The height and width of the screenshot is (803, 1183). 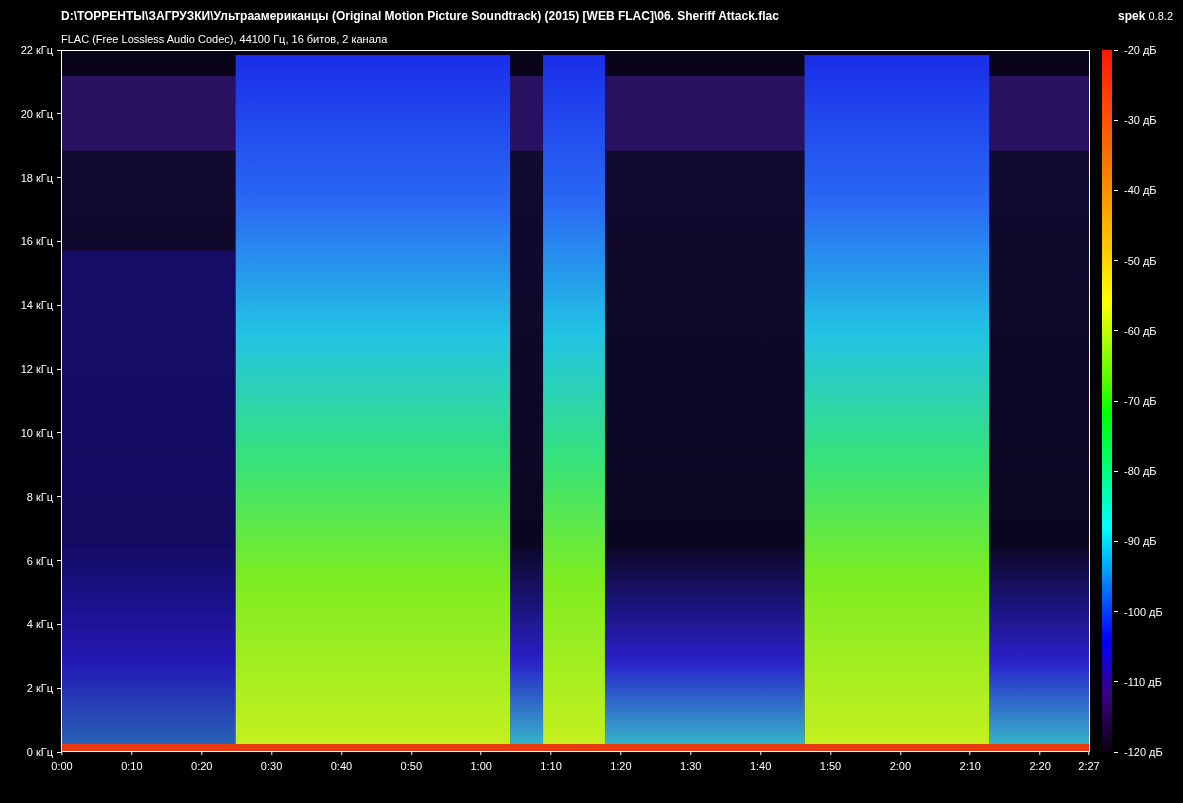 What do you see at coordinates (411, 766) in the screenshot?
I see `time-label: 0:50` at bounding box center [411, 766].